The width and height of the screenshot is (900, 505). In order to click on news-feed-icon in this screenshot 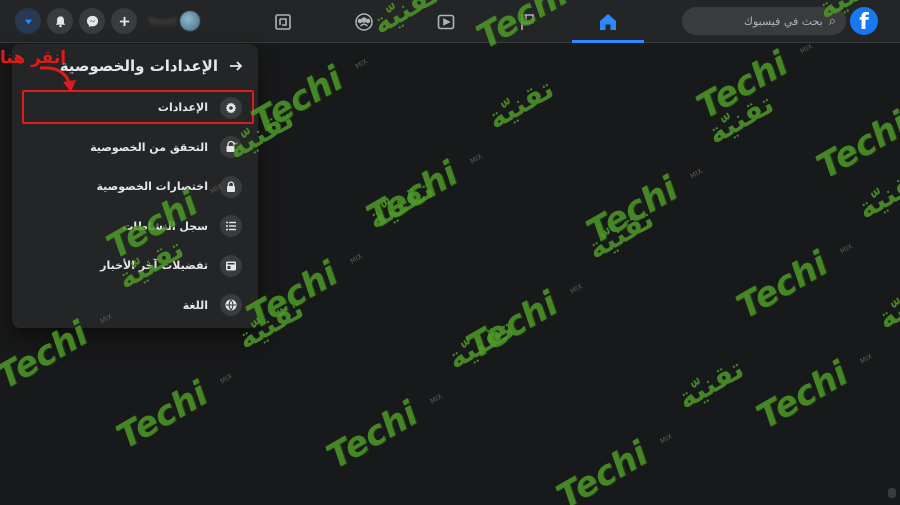, I will do `click(231, 265)`.